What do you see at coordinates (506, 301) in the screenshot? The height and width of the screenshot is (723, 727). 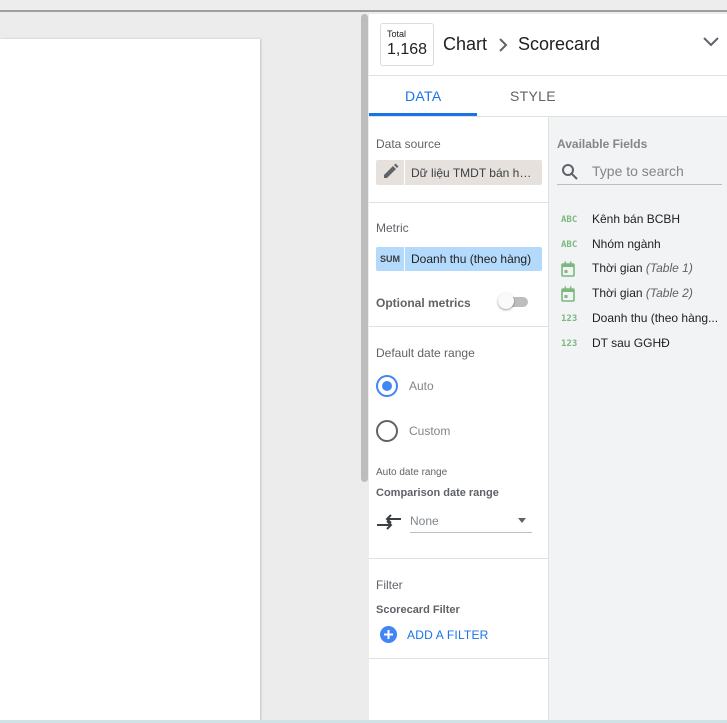 I see `toggle-knob` at bounding box center [506, 301].